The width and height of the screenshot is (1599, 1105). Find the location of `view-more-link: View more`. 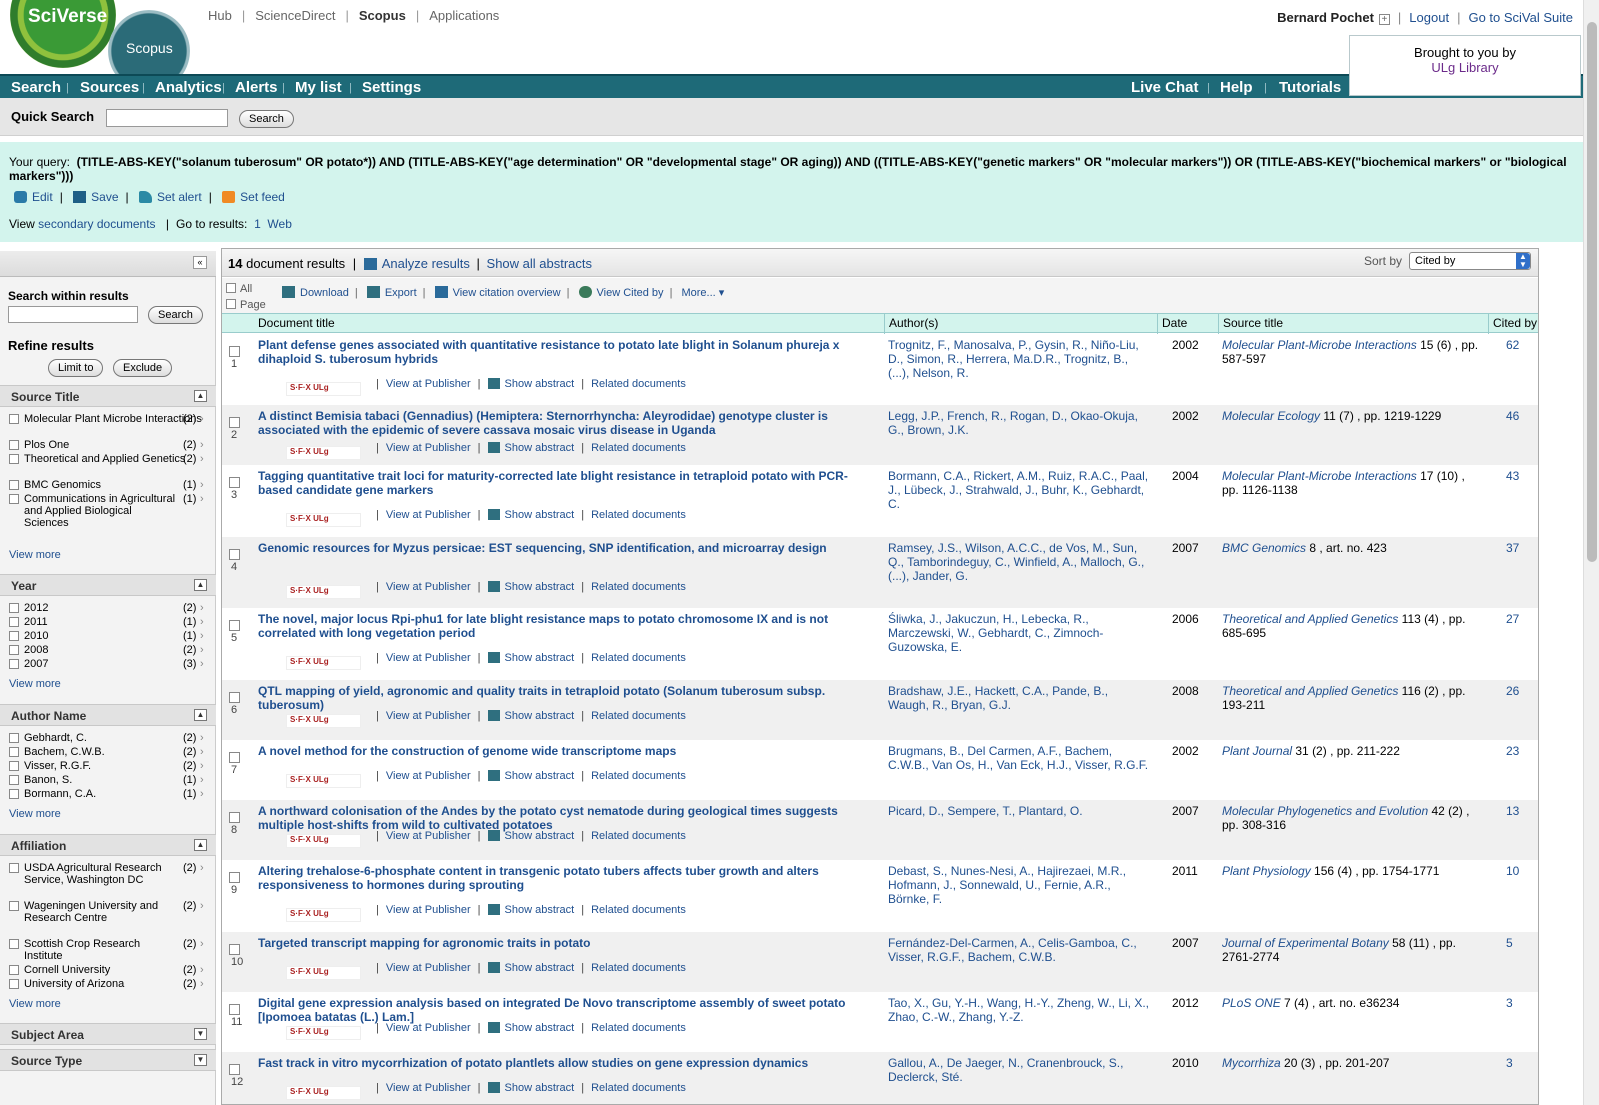

view-more-link: View more is located at coordinates (108, 681).